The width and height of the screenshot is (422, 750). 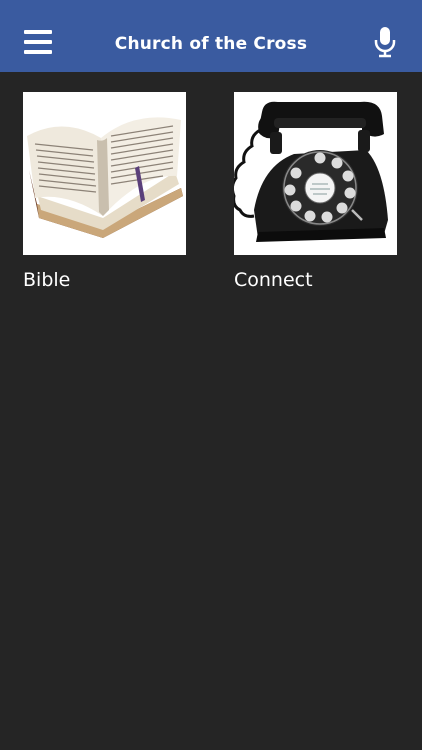 What do you see at coordinates (104, 173) in the screenshot?
I see `open-bible-image` at bounding box center [104, 173].